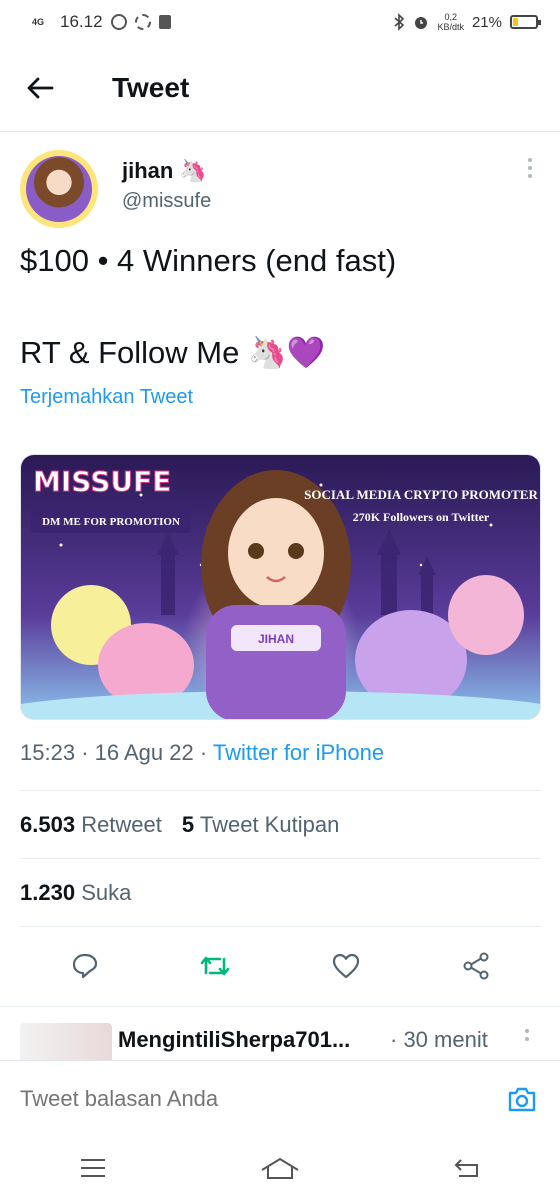 This screenshot has height=1200, width=560. Describe the element at coordinates (48, 824) in the screenshot. I see `retweets-count: 6.503` at that location.